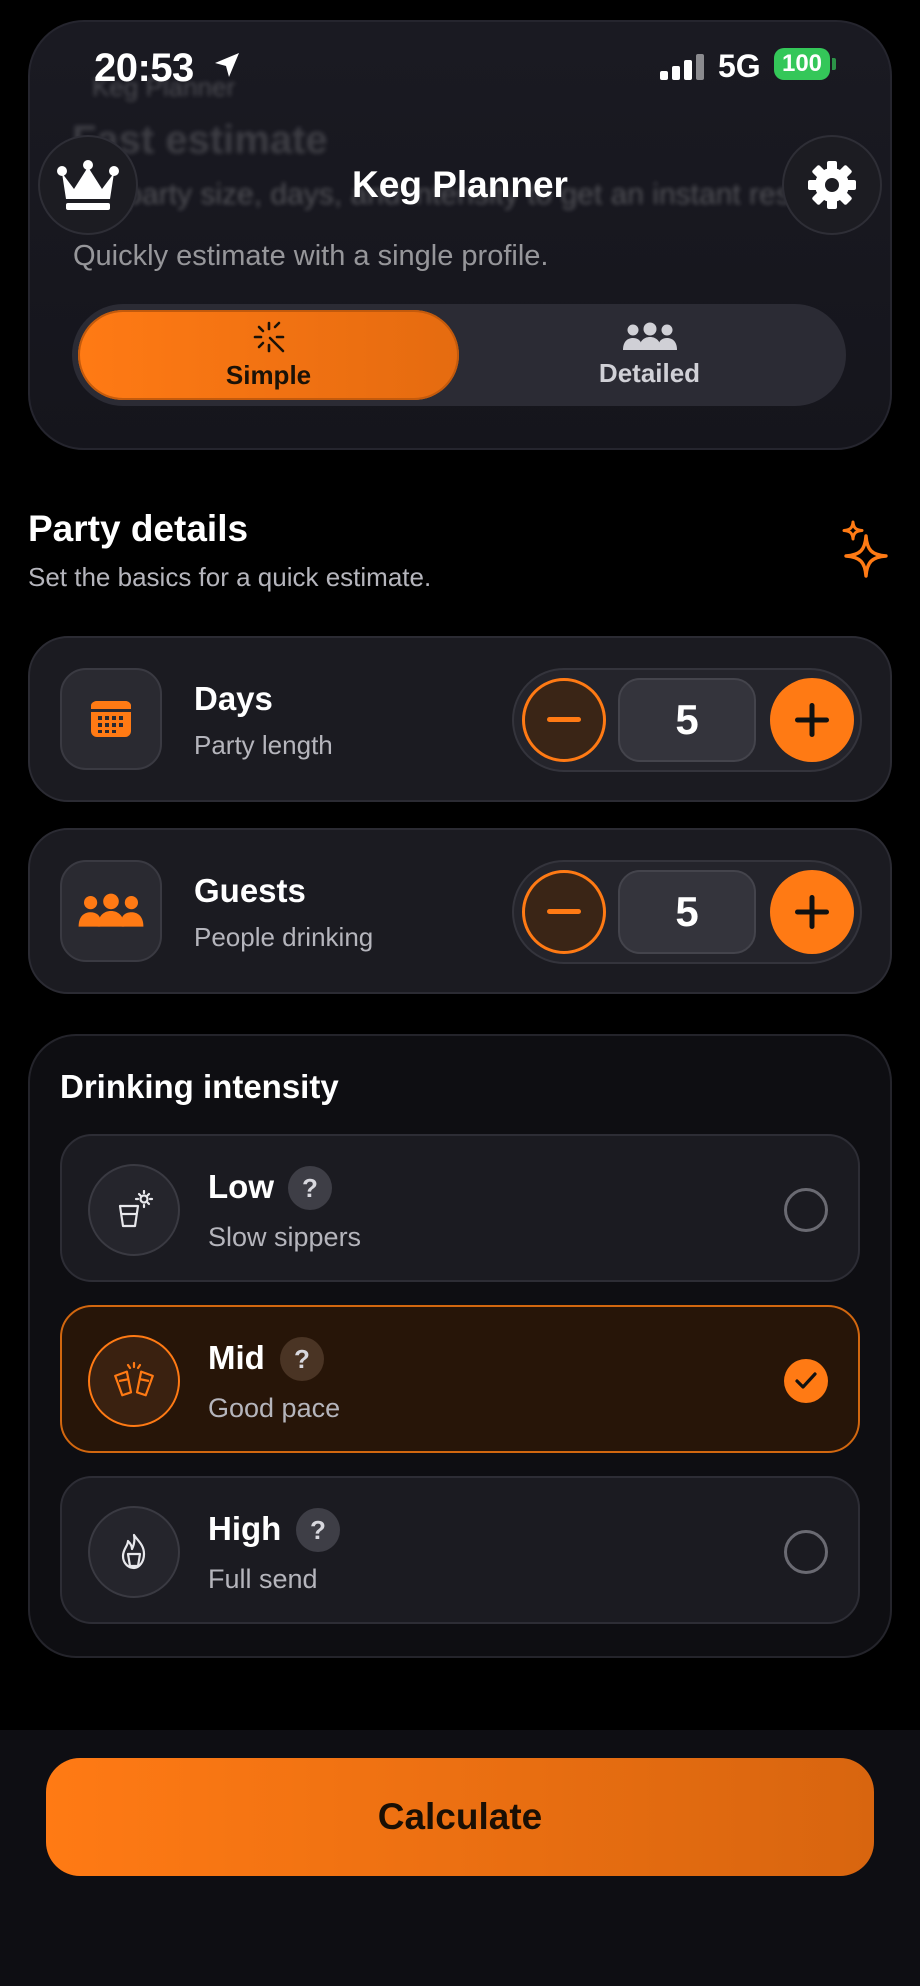 The width and height of the screenshot is (920, 1986). What do you see at coordinates (649, 372) in the screenshot?
I see `mode-detailed-label: Detailed` at bounding box center [649, 372].